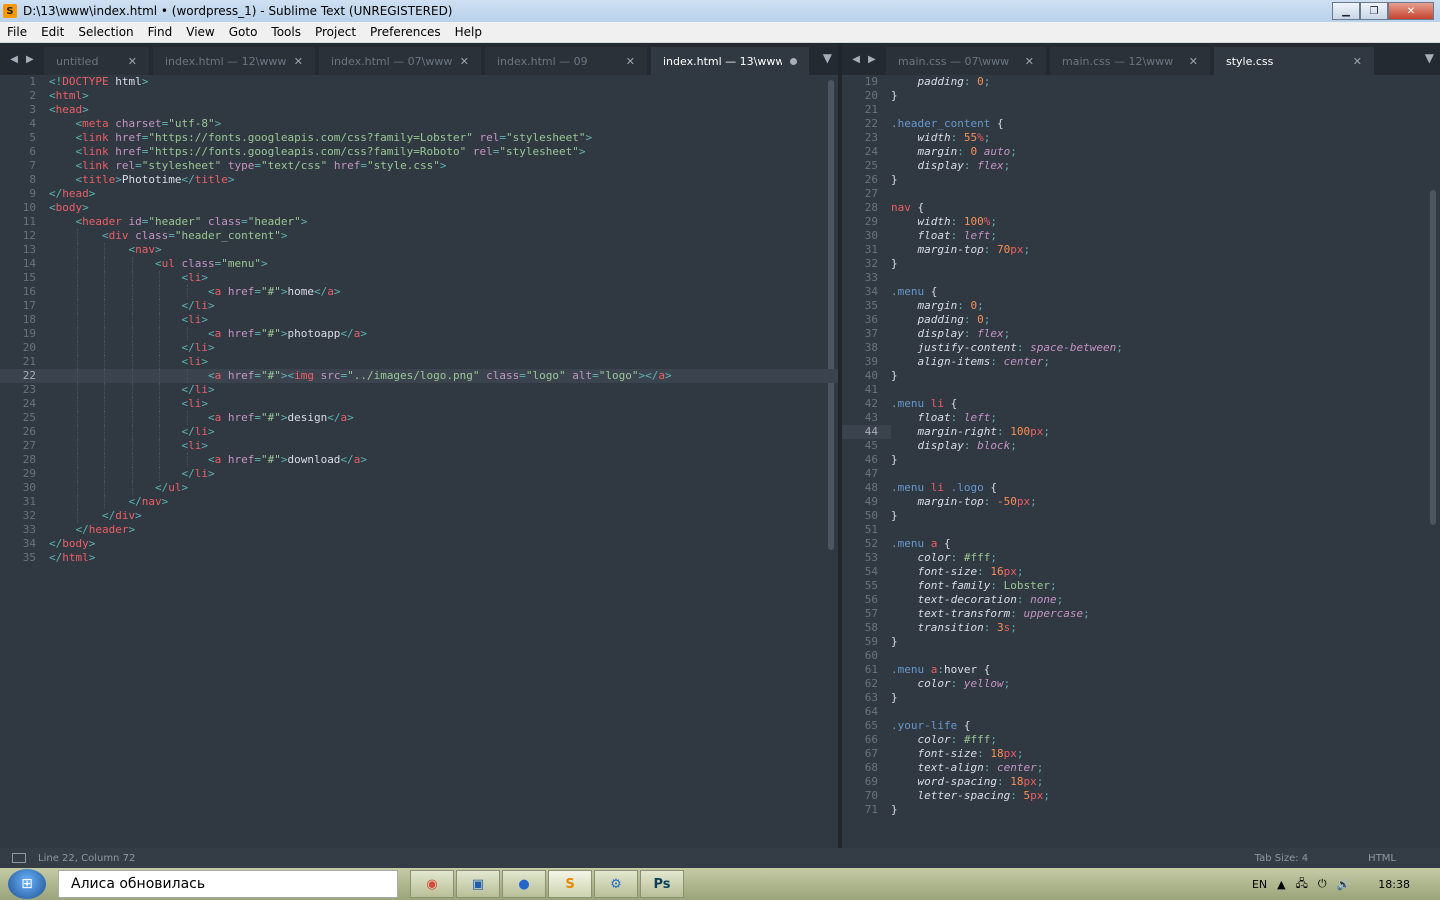  What do you see at coordinates (29, 431) in the screenshot?
I see `line-number: 26` at bounding box center [29, 431].